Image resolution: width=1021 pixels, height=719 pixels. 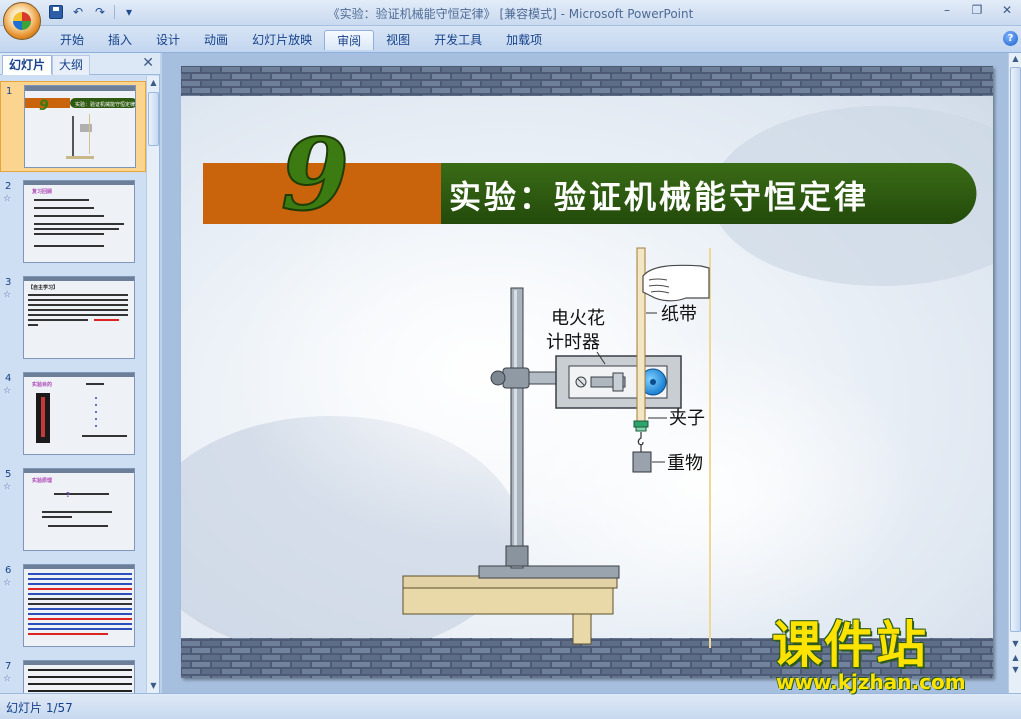 What do you see at coordinates (1010, 38) in the screenshot?
I see `help-icon: ?` at bounding box center [1010, 38].